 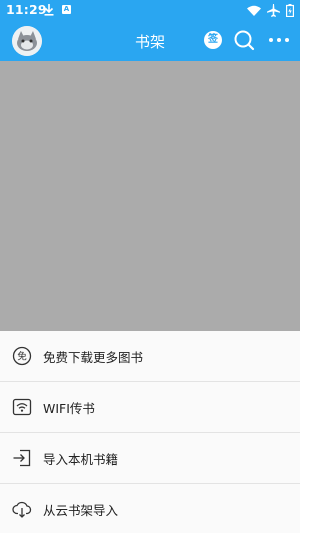 What do you see at coordinates (150, 458) in the screenshot?
I see `import-local-item: 导入本机书籍` at bounding box center [150, 458].